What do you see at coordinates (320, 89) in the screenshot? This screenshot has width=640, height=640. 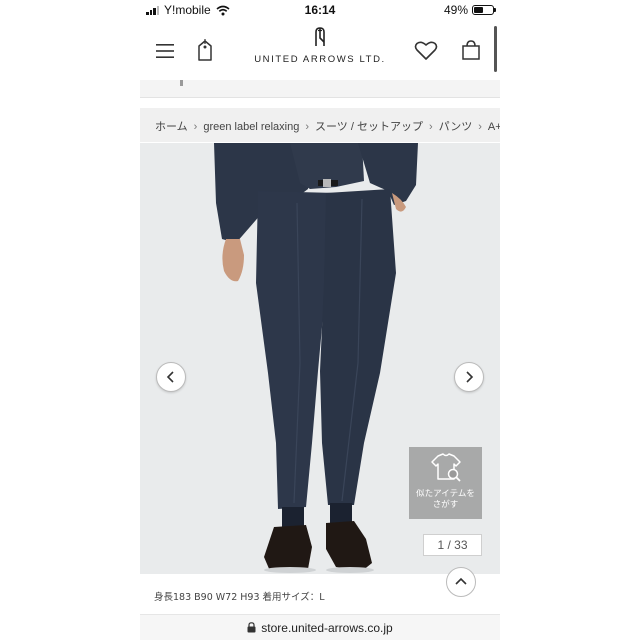 I see `search-bar-edge` at bounding box center [320, 89].